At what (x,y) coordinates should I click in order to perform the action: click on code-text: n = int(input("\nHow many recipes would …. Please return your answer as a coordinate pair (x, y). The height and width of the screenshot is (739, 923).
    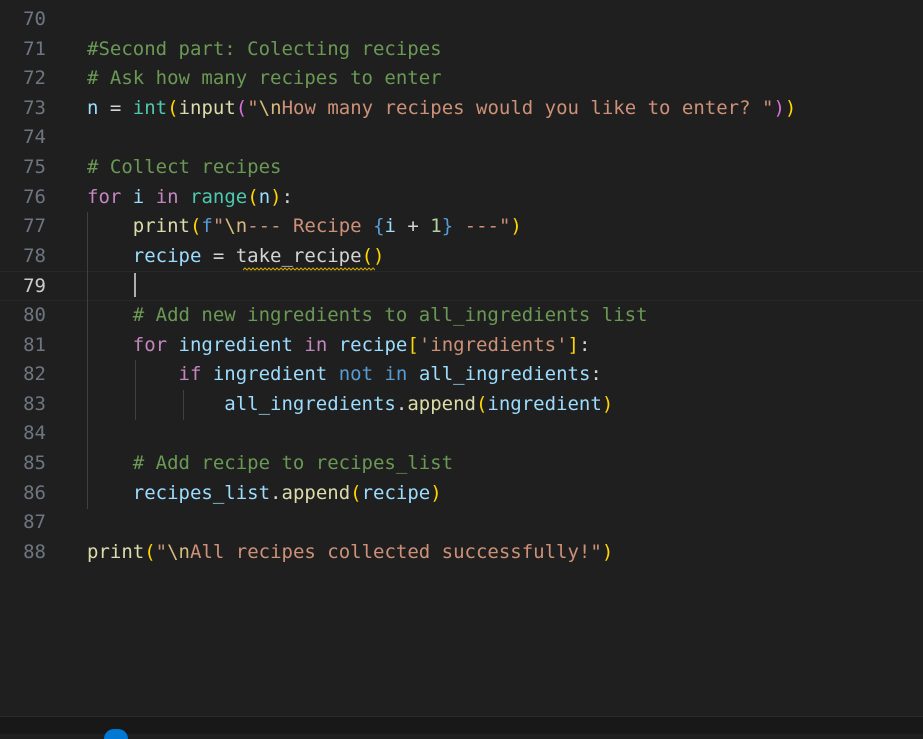
    Looking at the image, I should click on (441, 109).